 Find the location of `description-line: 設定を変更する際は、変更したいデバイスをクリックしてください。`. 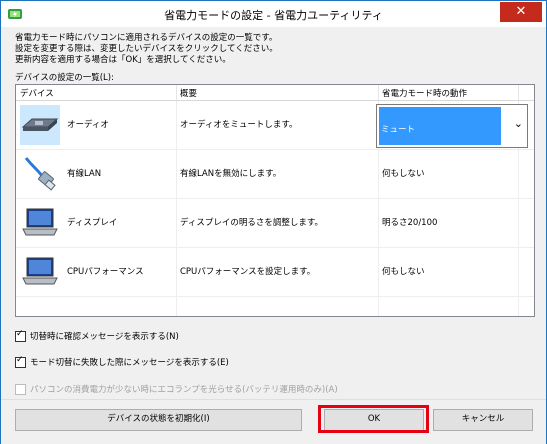

description-line: 設定を変更する際は、変更したいデバイスをクリックしてください。 is located at coordinates (146, 49).